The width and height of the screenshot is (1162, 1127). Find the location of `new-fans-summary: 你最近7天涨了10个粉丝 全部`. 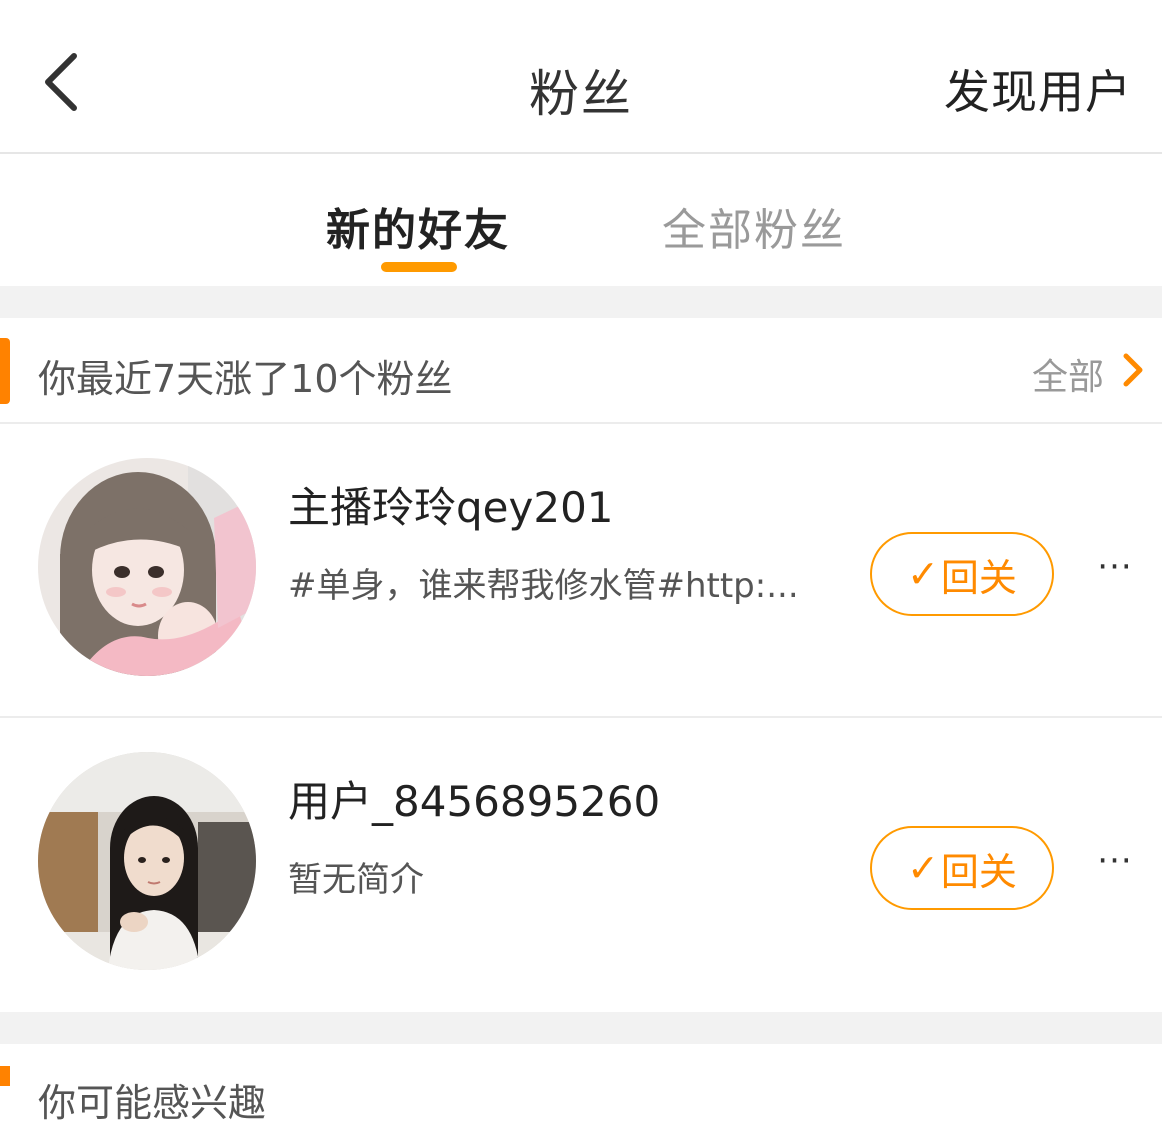

new-fans-summary: 你最近7天涨了10个粉丝 全部 is located at coordinates (581, 371).